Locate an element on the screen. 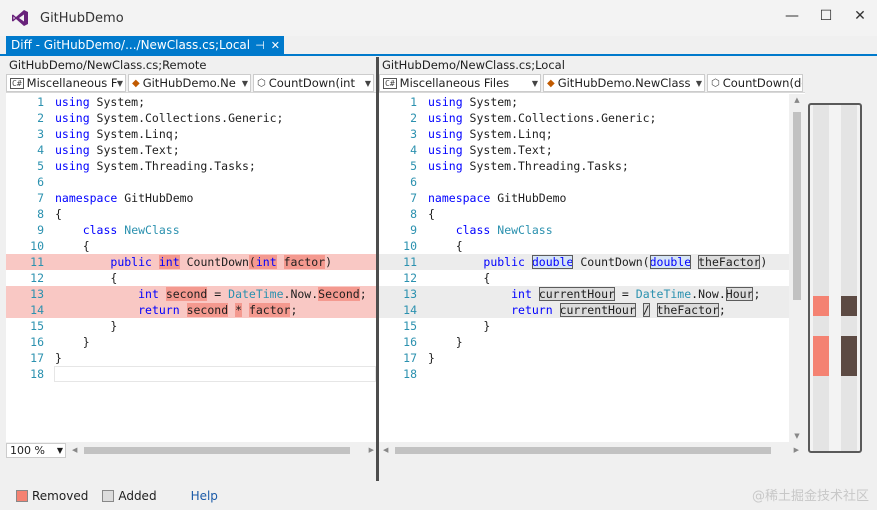  method-icon: ⬡ is located at coordinates (261, 83).